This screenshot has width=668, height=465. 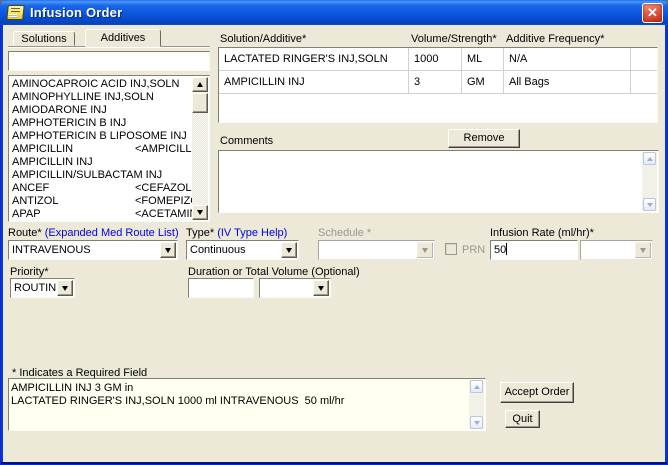 I want to click on medication-list-item: ANTIZOL <FOMEPIZO, so click(x=101, y=201).